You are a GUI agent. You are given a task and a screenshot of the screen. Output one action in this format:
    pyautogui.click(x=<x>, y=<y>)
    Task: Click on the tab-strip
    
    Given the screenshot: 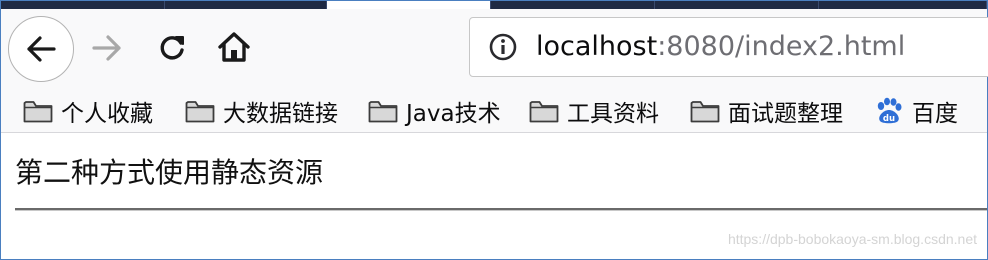 What is the action you would take?
    pyautogui.click(x=494, y=5)
    